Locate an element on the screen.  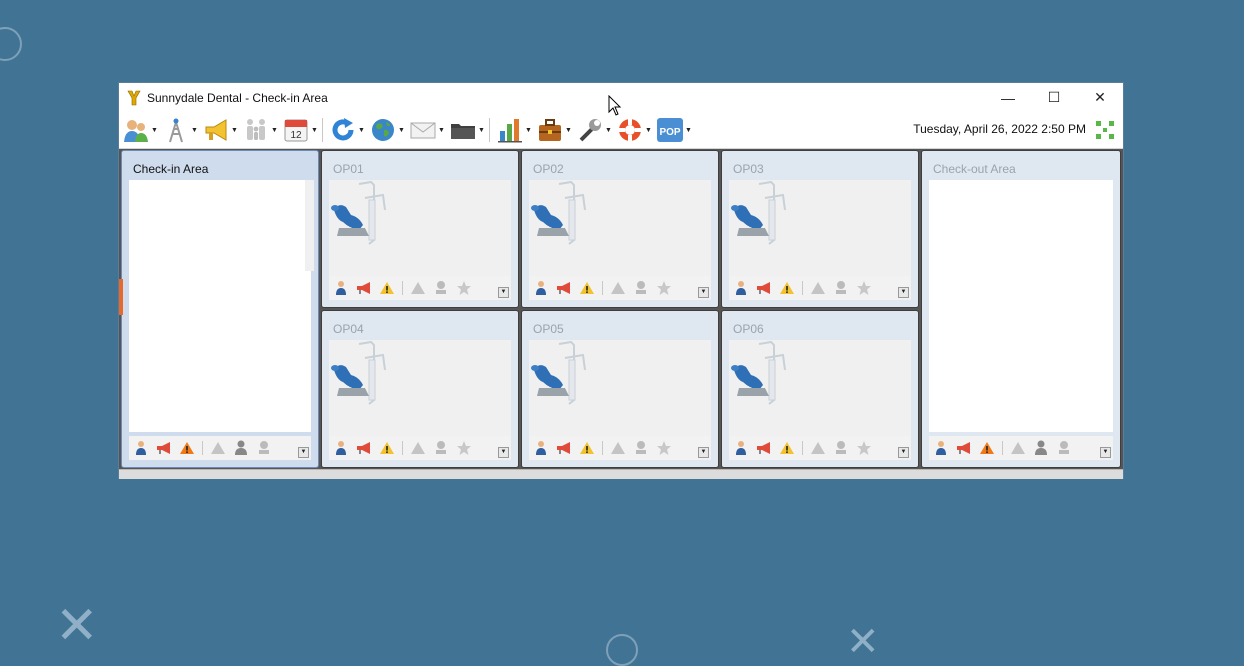
checkin-area-panel: Check-in Area ▼ is located at coordinates (219, 309).